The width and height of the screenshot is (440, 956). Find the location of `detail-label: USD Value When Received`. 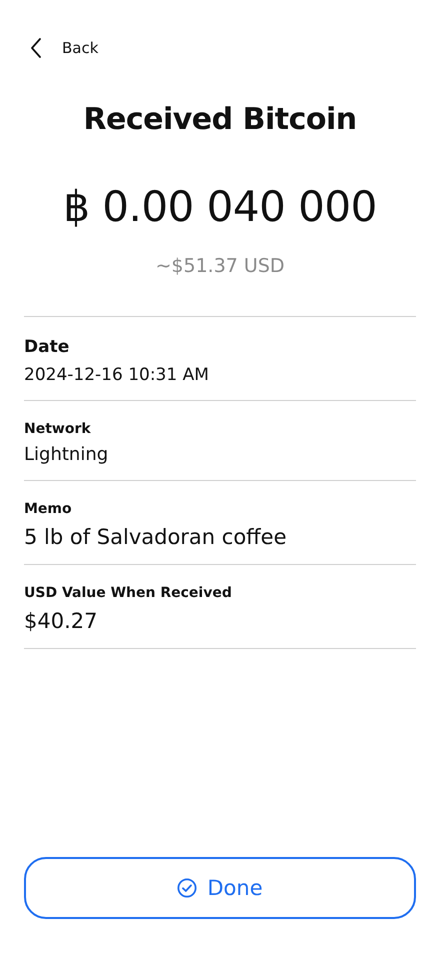

detail-label: USD Value When Received is located at coordinates (128, 593).